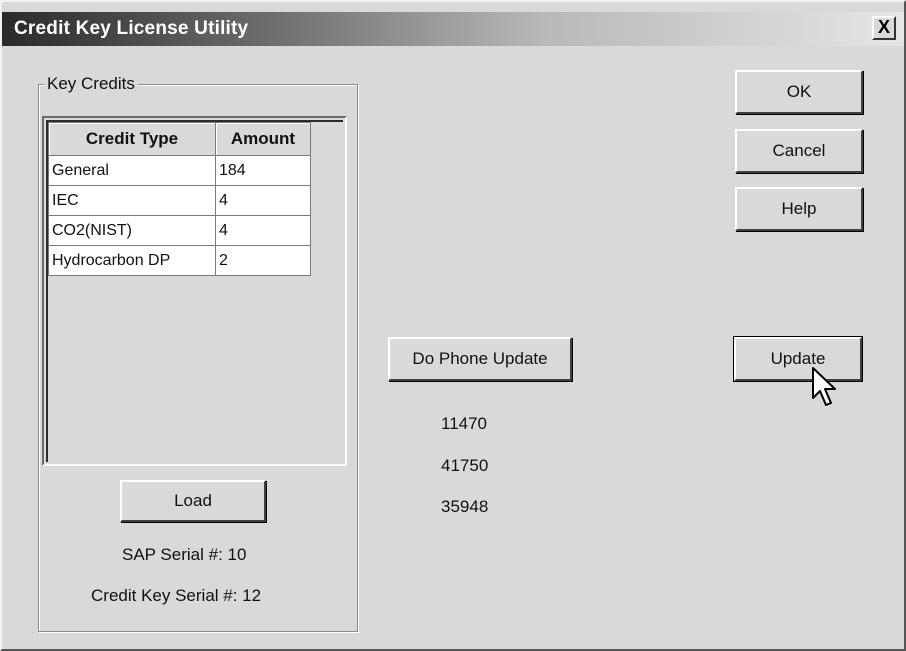  What do you see at coordinates (263, 170) in the screenshot?
I see `amount-cell: 184` at bounding box center [263, 170].